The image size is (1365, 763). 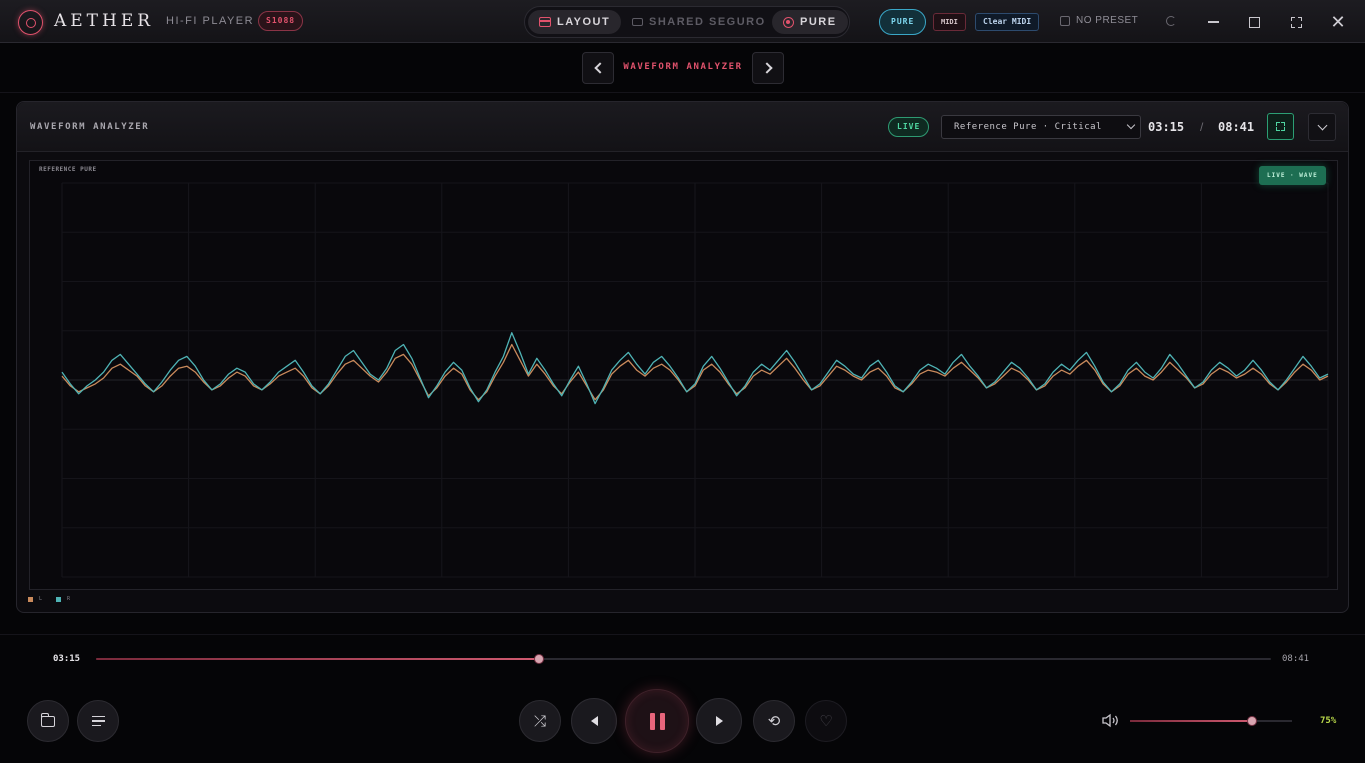 I want to click on mode-select-value: Reference Pure · Critical, so click(x=1028, y=127).